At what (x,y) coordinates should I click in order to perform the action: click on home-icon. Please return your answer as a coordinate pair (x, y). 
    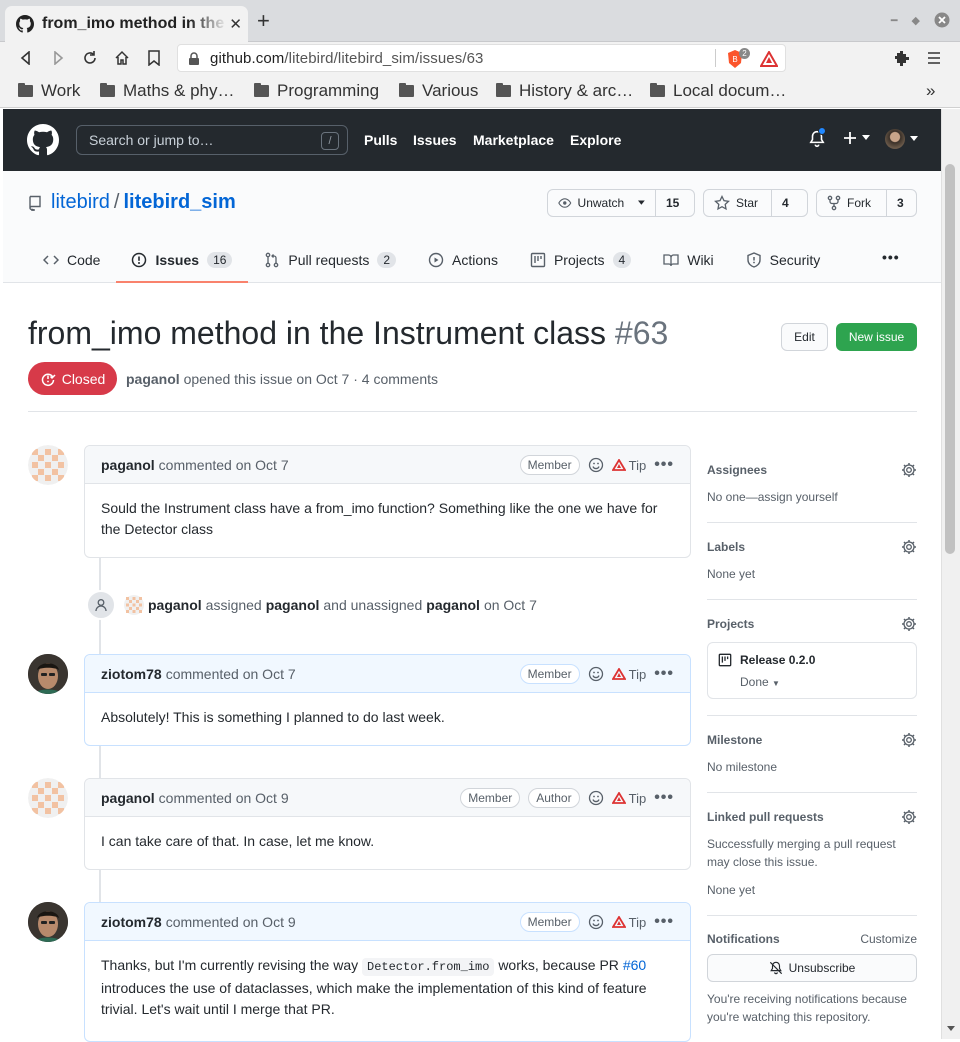
    Looking at the image, I should click on (122, 58).